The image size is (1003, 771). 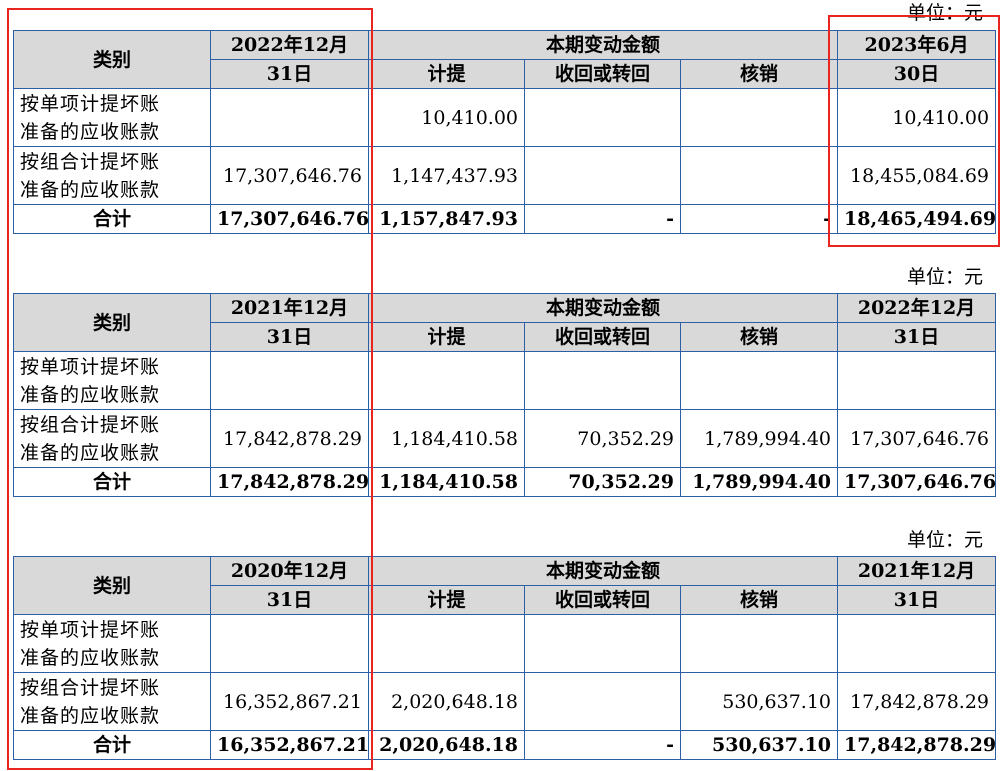 I want to click on cell-writeoff: 1,789,994.40, so click(x=759, y=438).